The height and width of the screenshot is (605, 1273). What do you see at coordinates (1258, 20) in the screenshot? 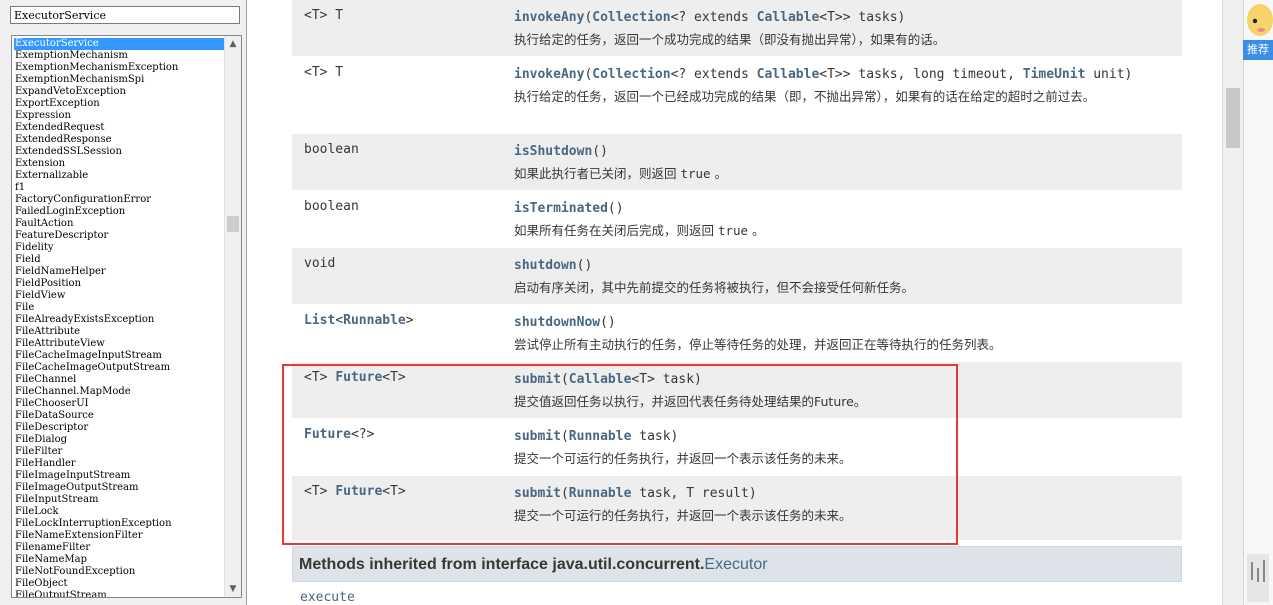
I see `mascot-icon` at bounding box center [1258, 20].